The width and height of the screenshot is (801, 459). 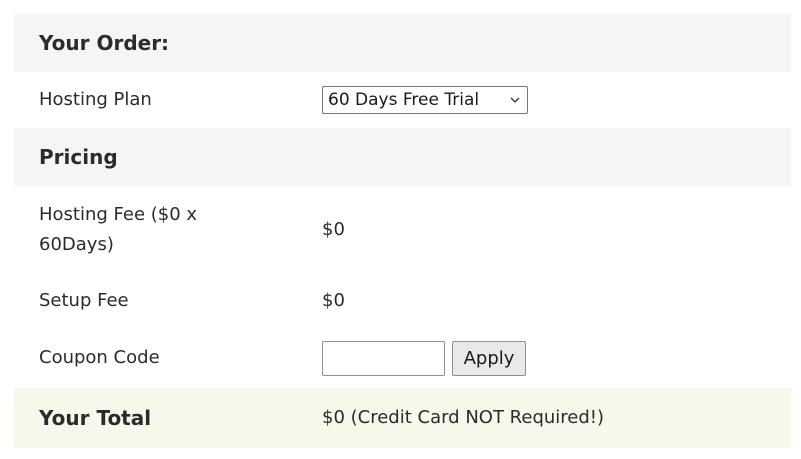 I want to click on hosting-fee-label: Hosting Fee ($0 x 60Days), so click(x=118, y=229).